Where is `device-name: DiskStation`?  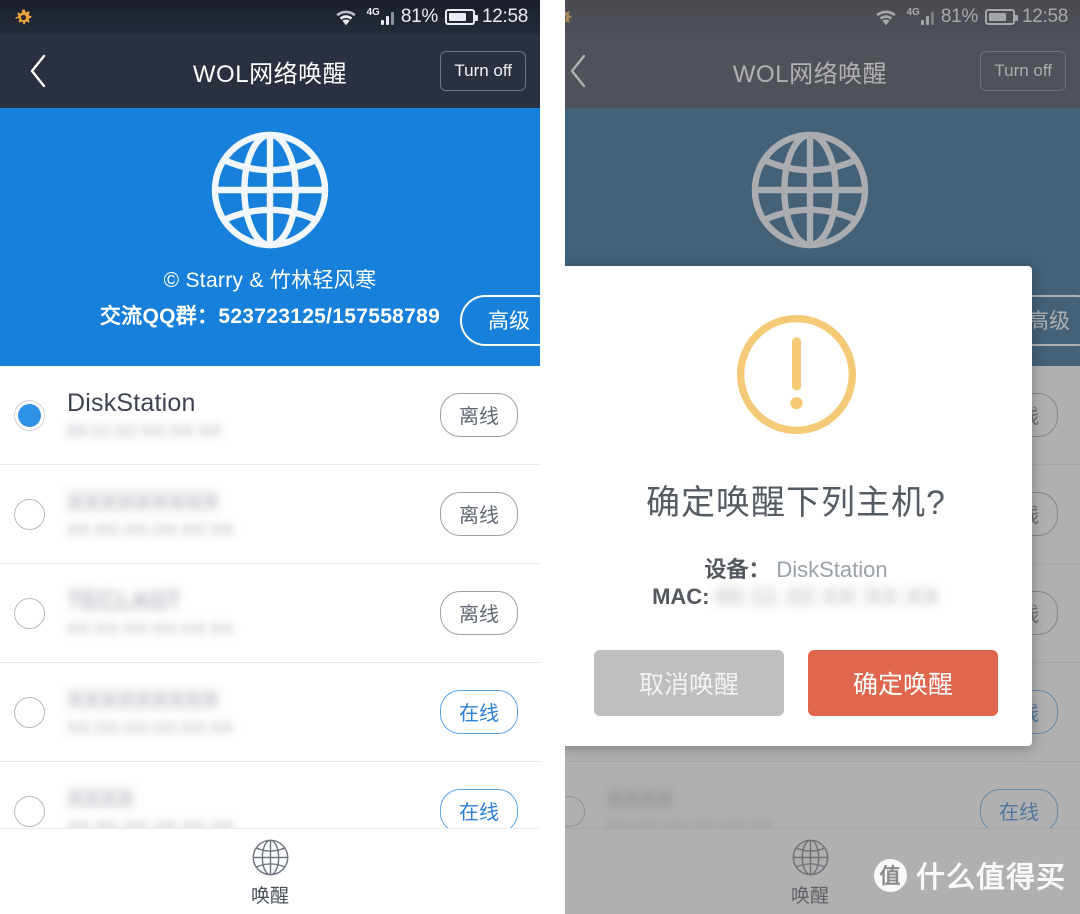
device-name: DiskStation is located at coordinates (131, 402).